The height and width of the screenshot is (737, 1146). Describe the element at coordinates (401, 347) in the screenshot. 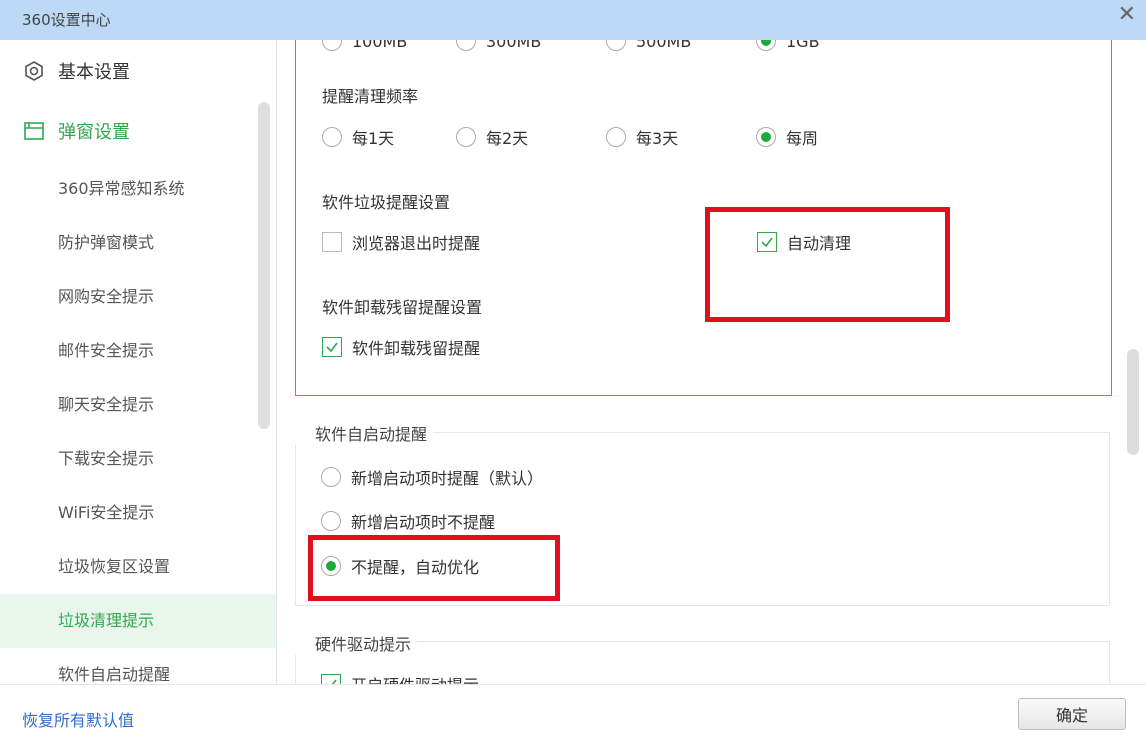

I see `uninstall-checkbox-row: 软件卸载残留提醒` at that location.